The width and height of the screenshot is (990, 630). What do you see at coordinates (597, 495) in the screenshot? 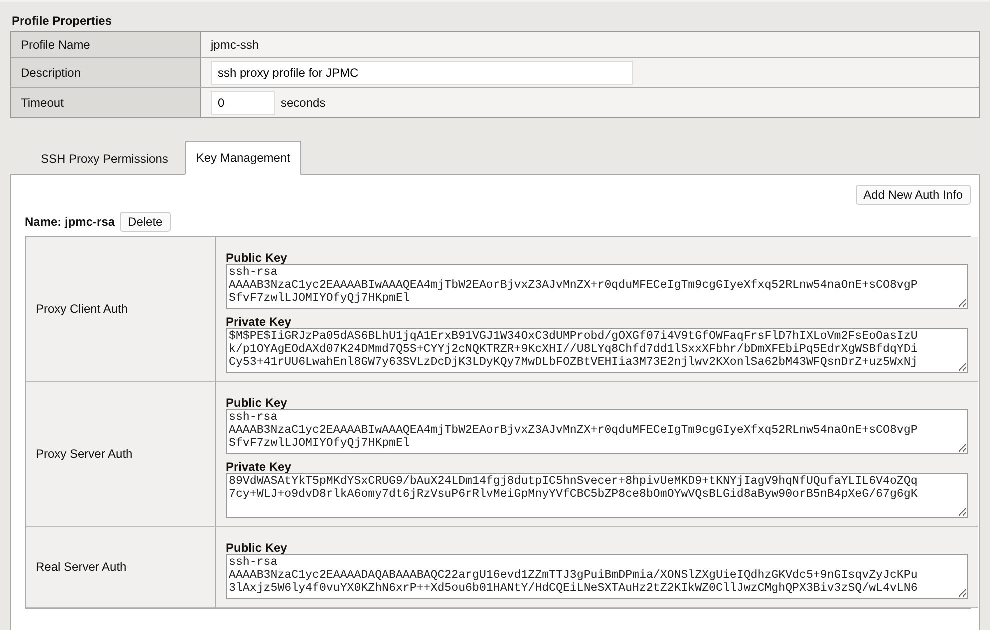
I see `key-textarea: 89VdWASAtYkT5pMKdYSxCRUG9/bAuX24LDm14fgj8dutpIC5hnSvecer+8hpivUeMKD9+tKNYjIagV9hqNfUQufaYLIL6V4oZQq 7cy+WLJ+o9dvD8rlkA6omy7dt6jRzVsuP6rRlvMeiGpMnyYVfCBC5bZP8ce8bOmOYwVQsBLGid8aByw90orB5nB4pXeG/67g6gK` at bounding box center [597, 495].